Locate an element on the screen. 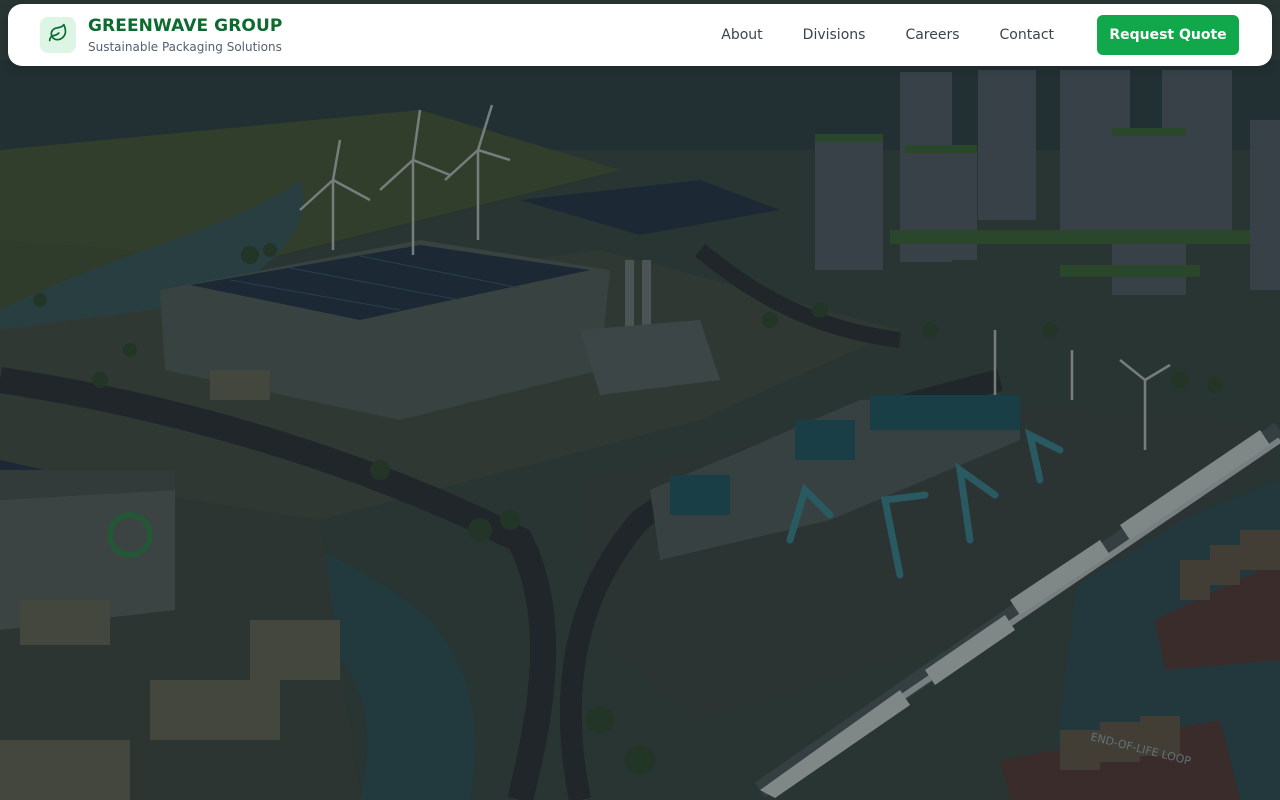 This screenshot has height=800, width=1280. brand-tagline: Sustainable Packaging Solutions is located at coordinates (185, 46).